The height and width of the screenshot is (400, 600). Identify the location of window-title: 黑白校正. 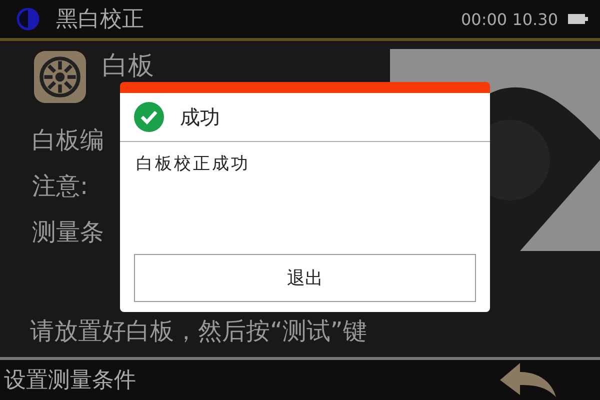
(100, 20).